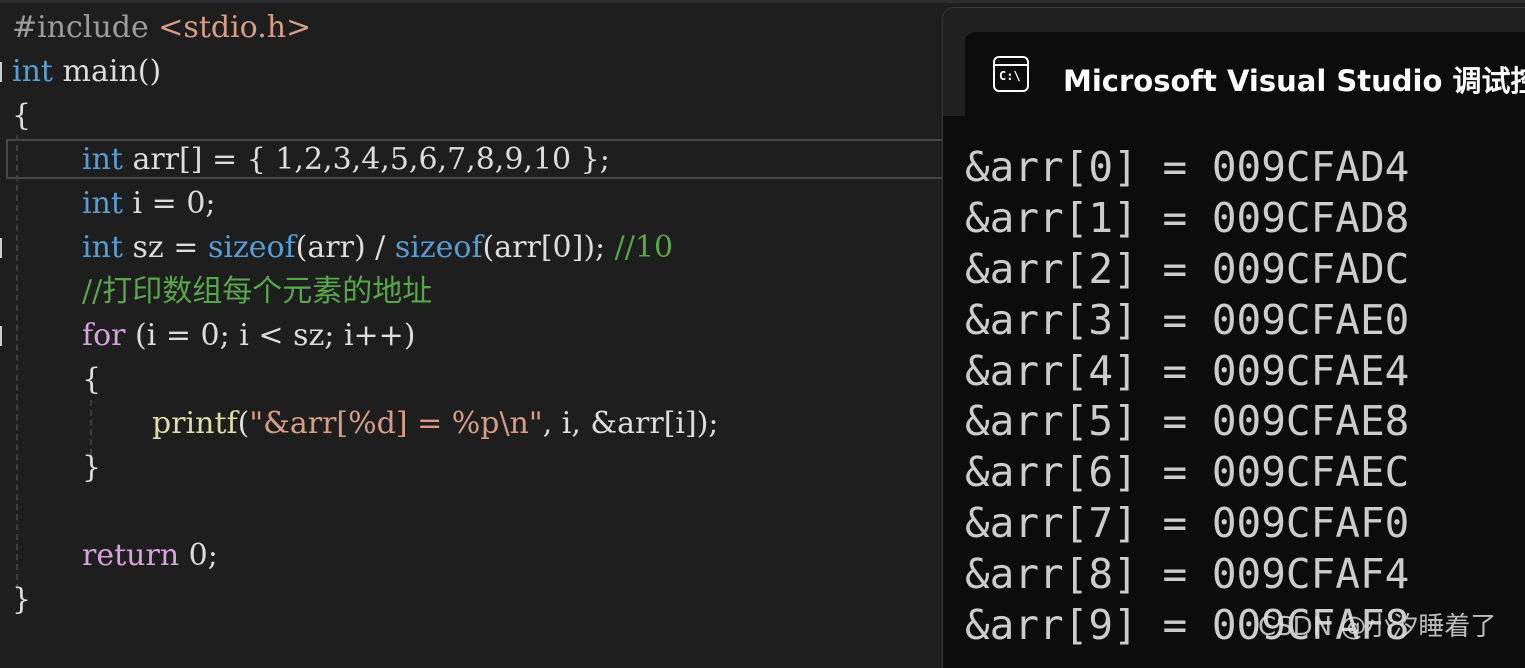  What do you see at coordinates (1187, 523) in the screenshot?
I see `output-line: &arr[7] = 009CFAF0` at bounding box center [1187, 523].